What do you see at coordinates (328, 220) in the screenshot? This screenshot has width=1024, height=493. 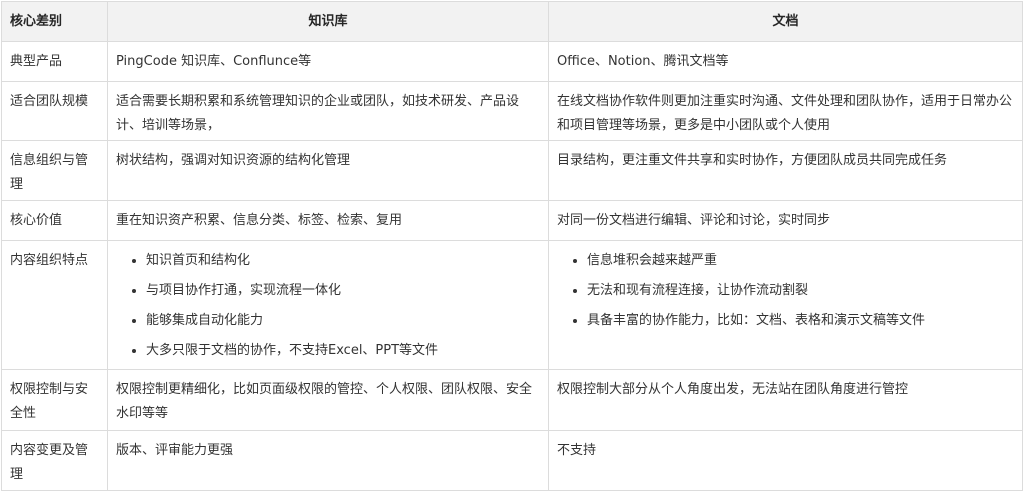 I see `kb-cell: 重在知识资产积累、信息分类、标签、检索、复用` at bounding box center [328, 220].